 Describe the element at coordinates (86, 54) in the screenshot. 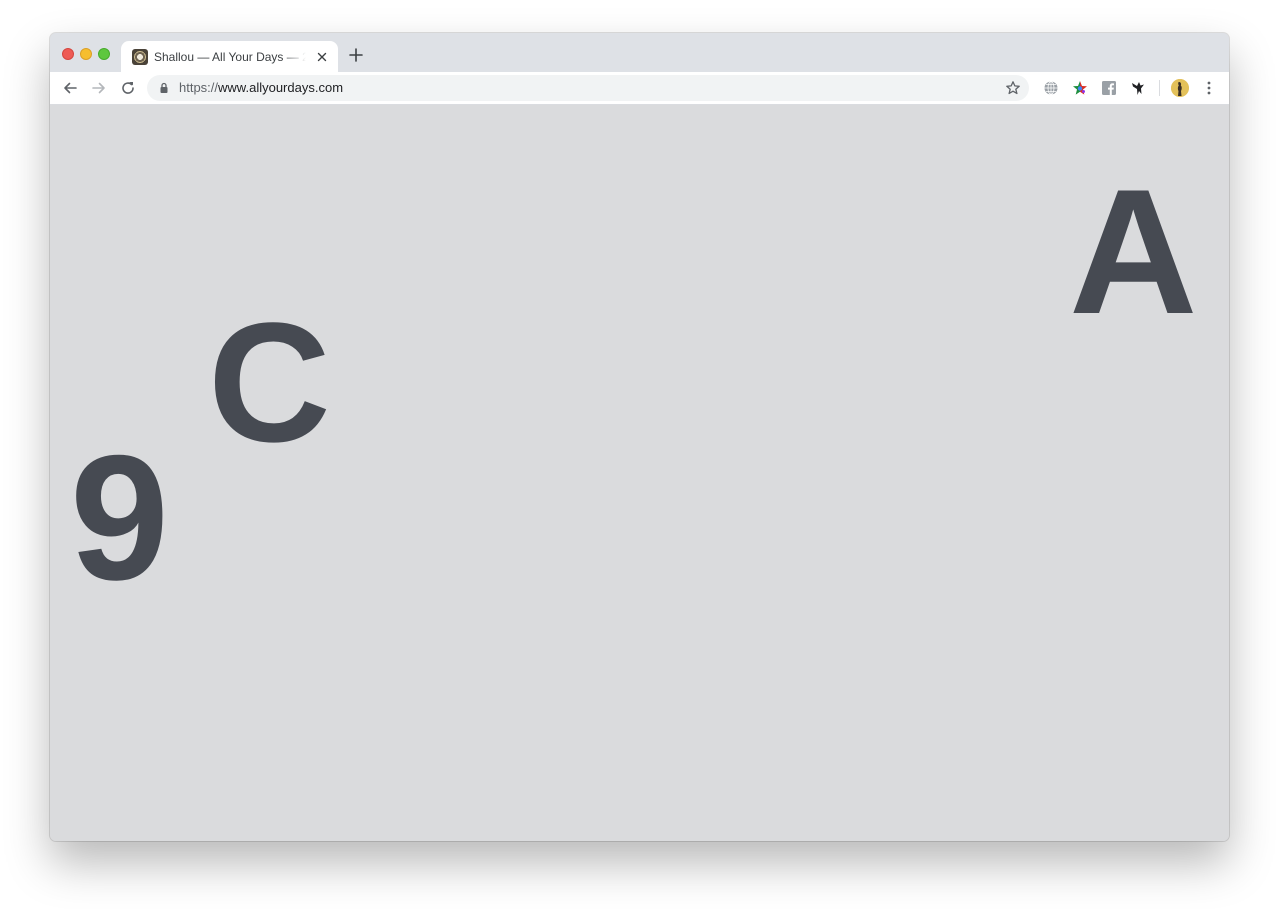

I see `window-minimize-button` at that location.